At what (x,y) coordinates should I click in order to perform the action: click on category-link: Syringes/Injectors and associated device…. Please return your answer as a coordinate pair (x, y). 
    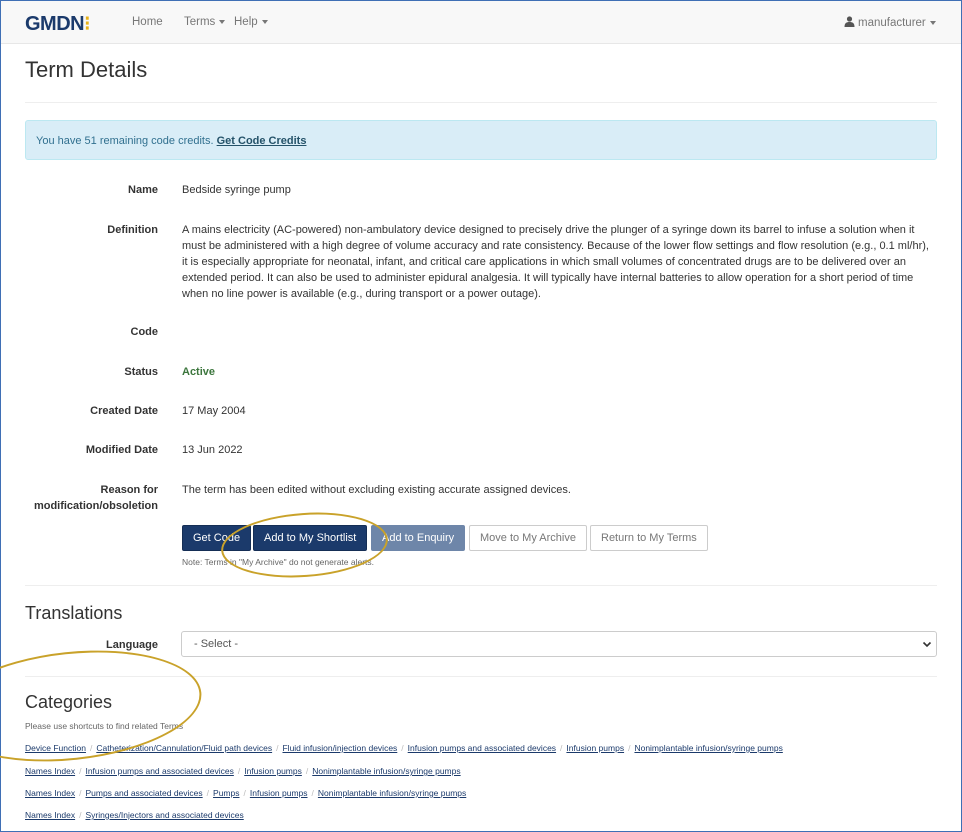
    Looking at the image, I should click on (164, 815).